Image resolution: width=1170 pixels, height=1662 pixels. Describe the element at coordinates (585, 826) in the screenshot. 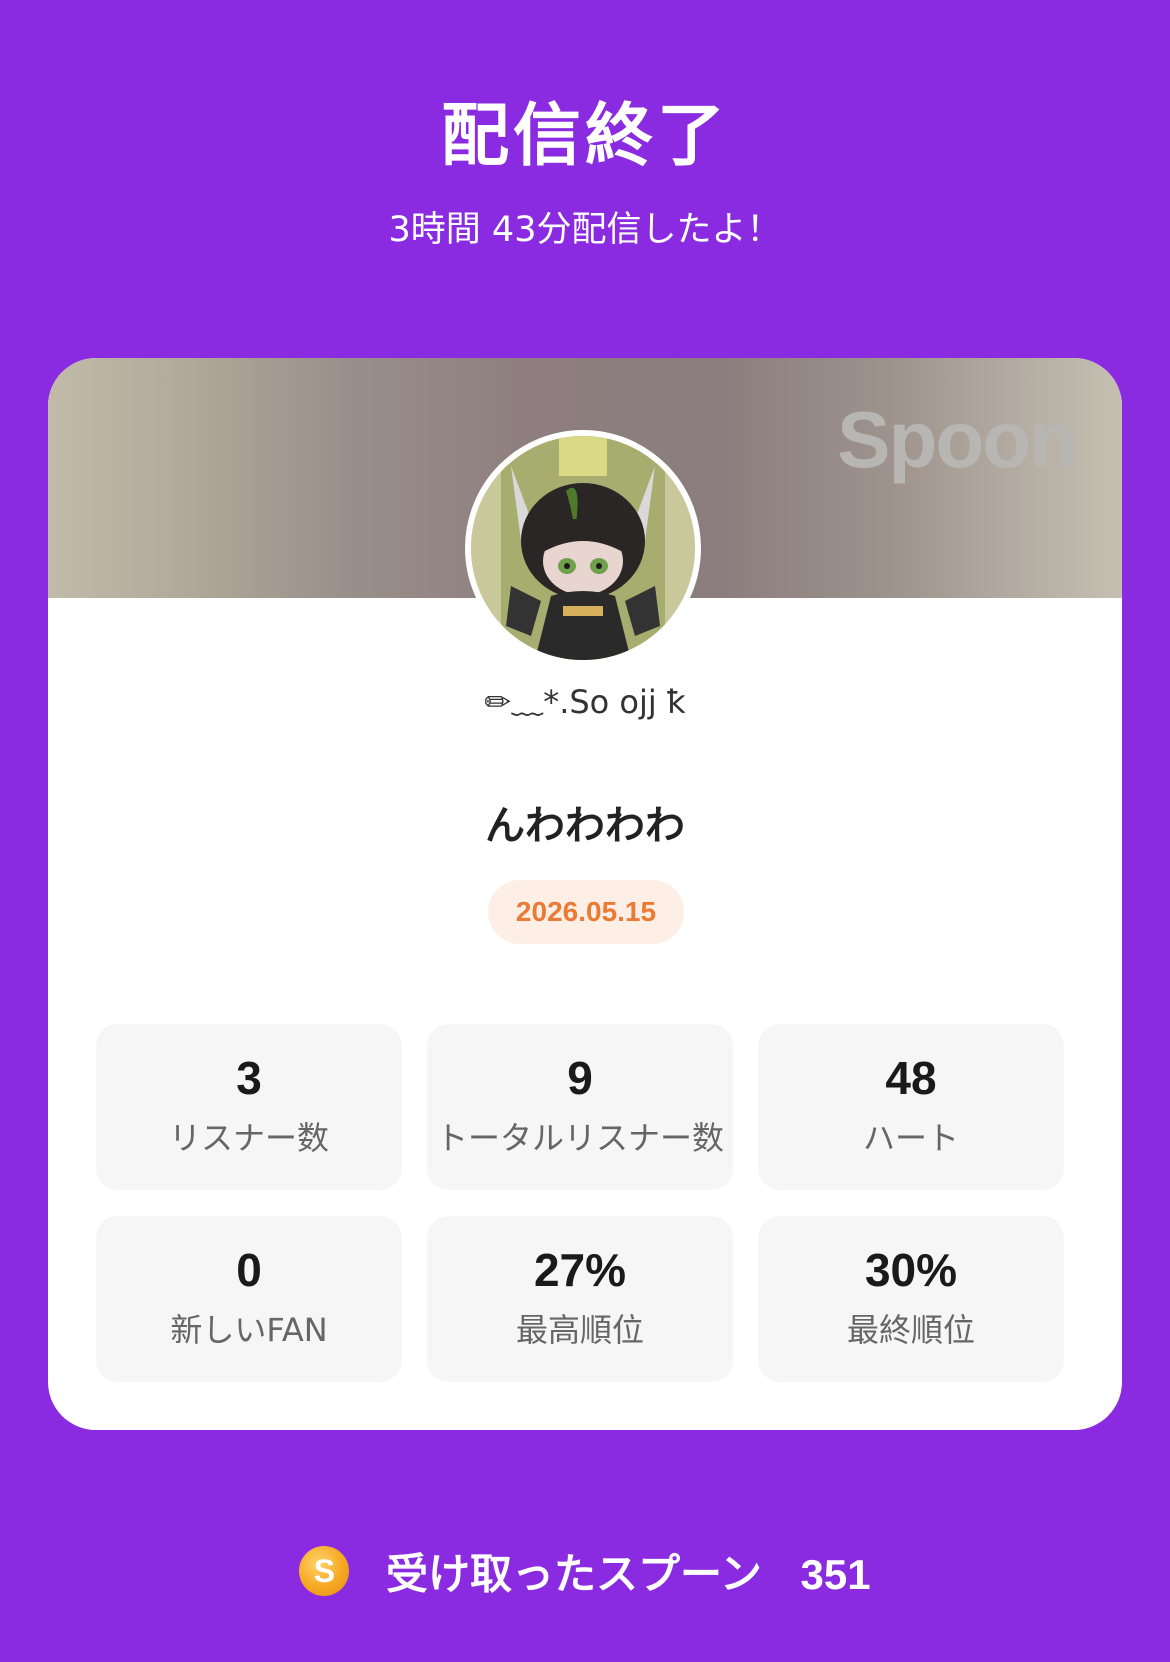

I see `stream-title: んわわわわ` at that location.